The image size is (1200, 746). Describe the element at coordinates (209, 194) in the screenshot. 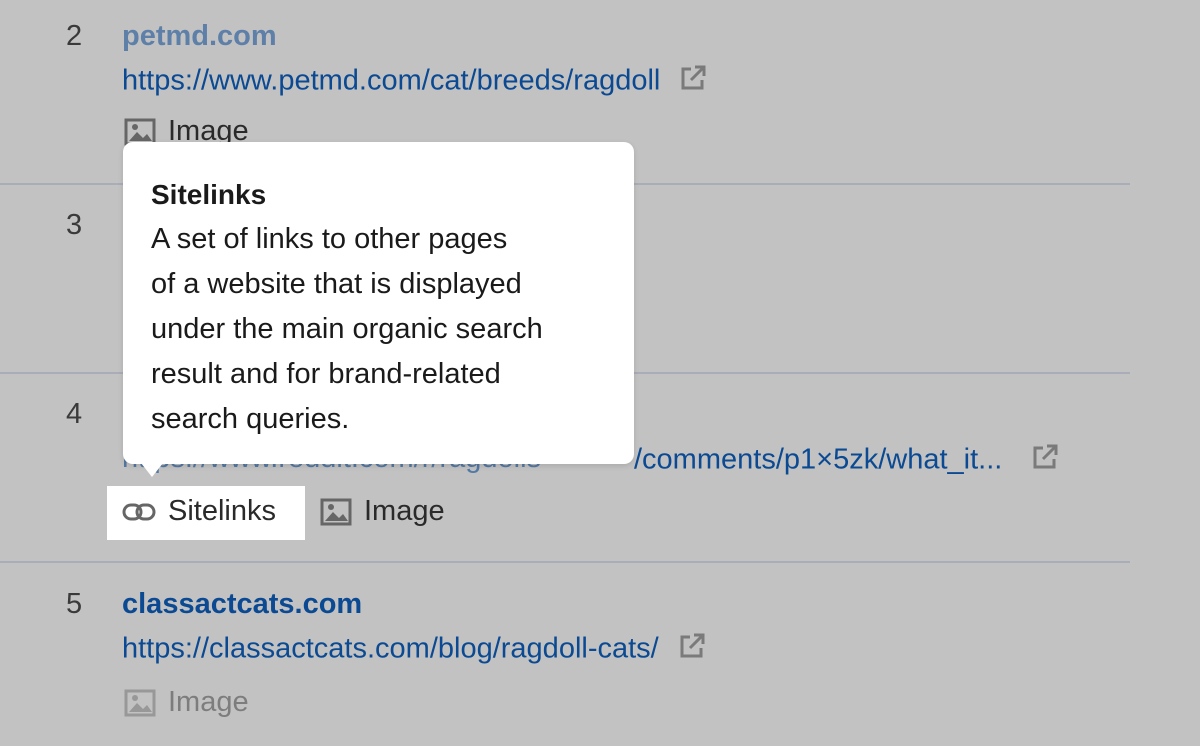

I see `tooltip-title: Sitelinks` at that location.